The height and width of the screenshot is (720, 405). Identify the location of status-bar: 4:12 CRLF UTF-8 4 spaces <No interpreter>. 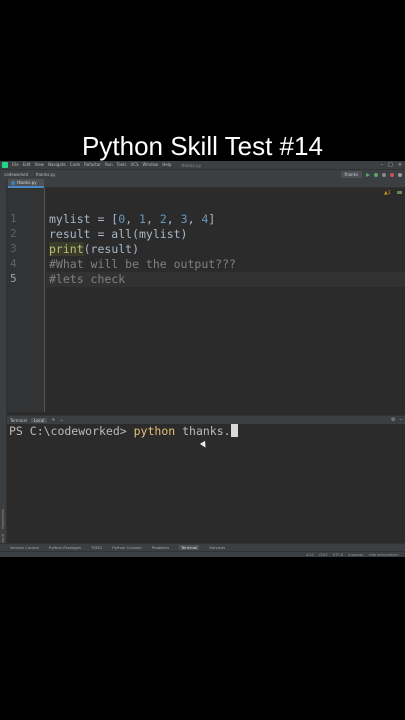
(202, 554).